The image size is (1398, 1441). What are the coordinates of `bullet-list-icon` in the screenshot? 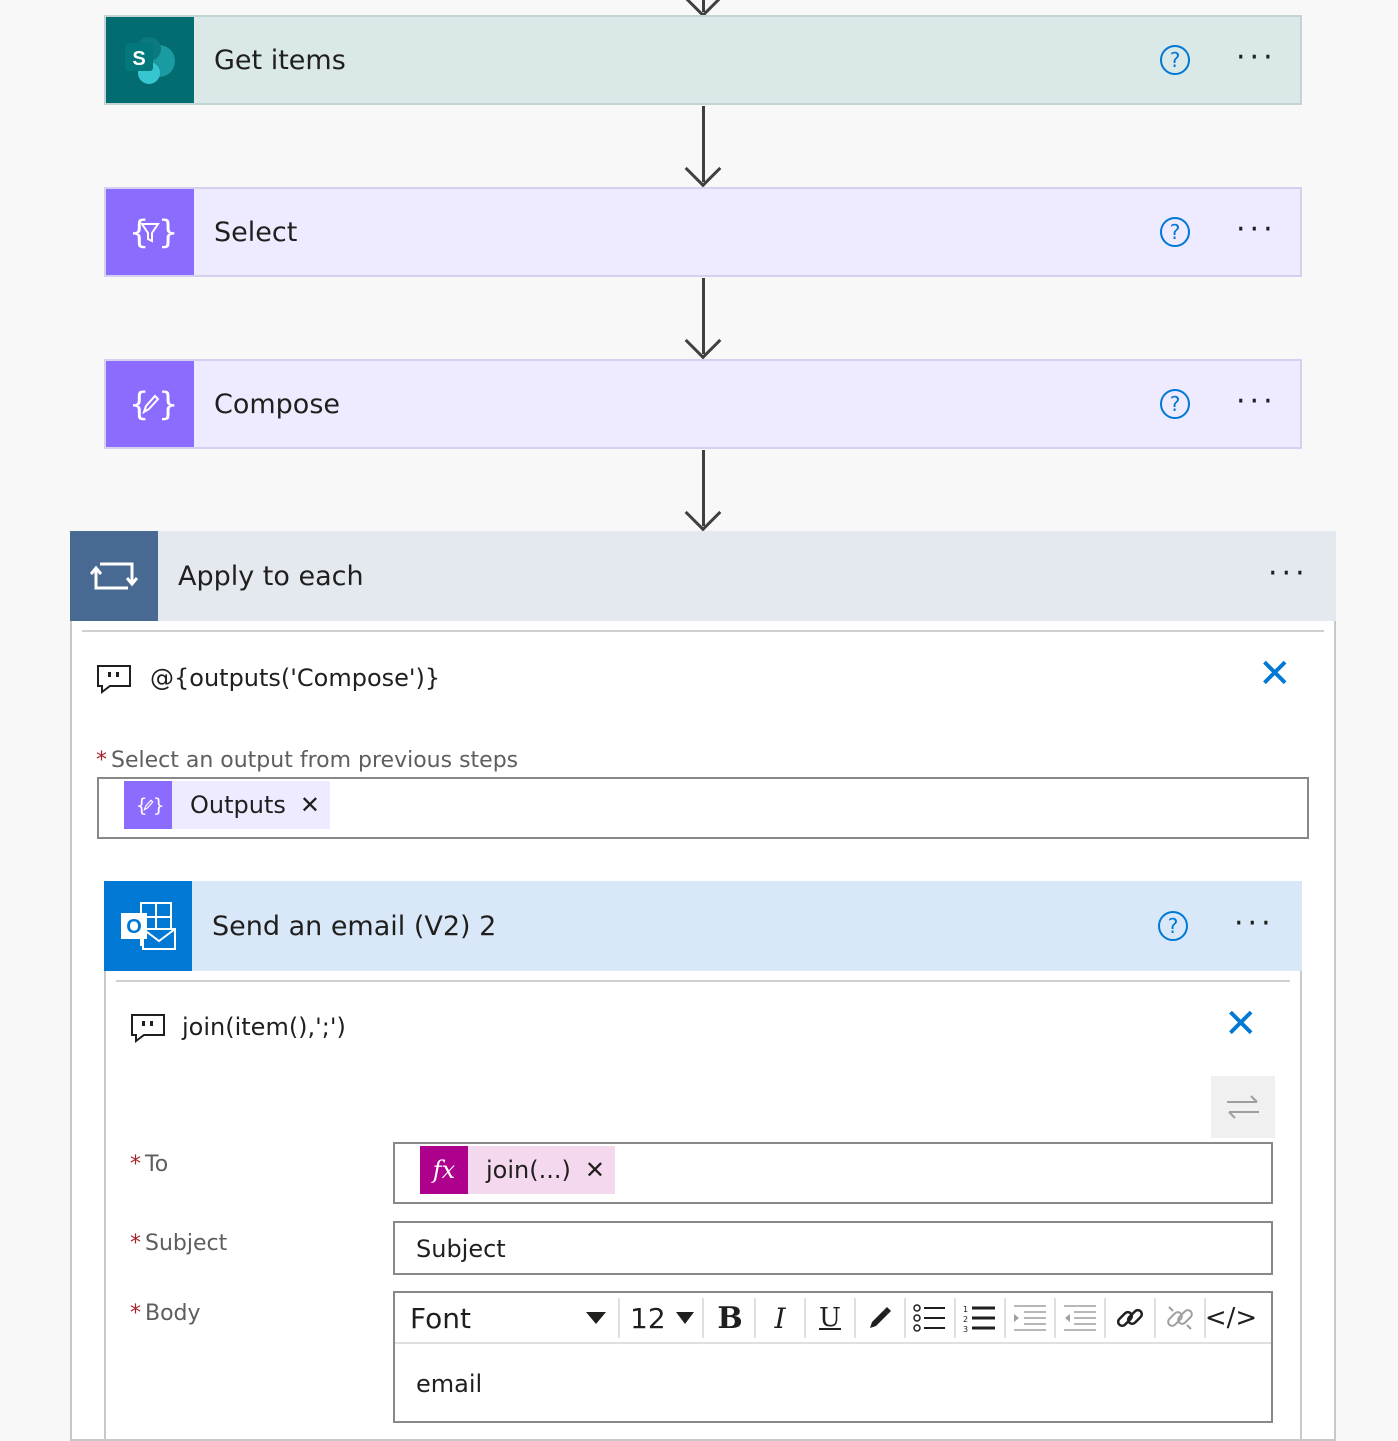 It's located at (929, 1318).